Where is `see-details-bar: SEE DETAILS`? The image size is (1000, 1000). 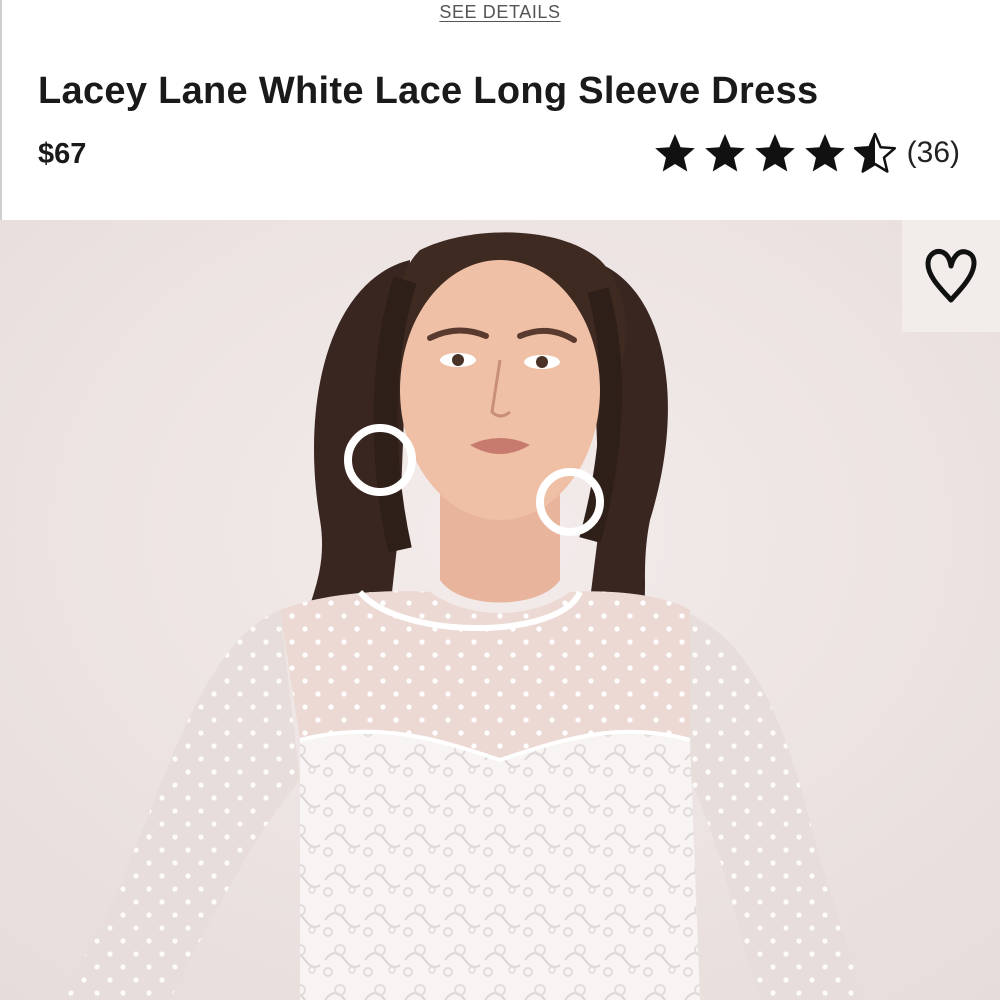
see-details-bar: SEE DETAILS is located at coordinates (500, 12).